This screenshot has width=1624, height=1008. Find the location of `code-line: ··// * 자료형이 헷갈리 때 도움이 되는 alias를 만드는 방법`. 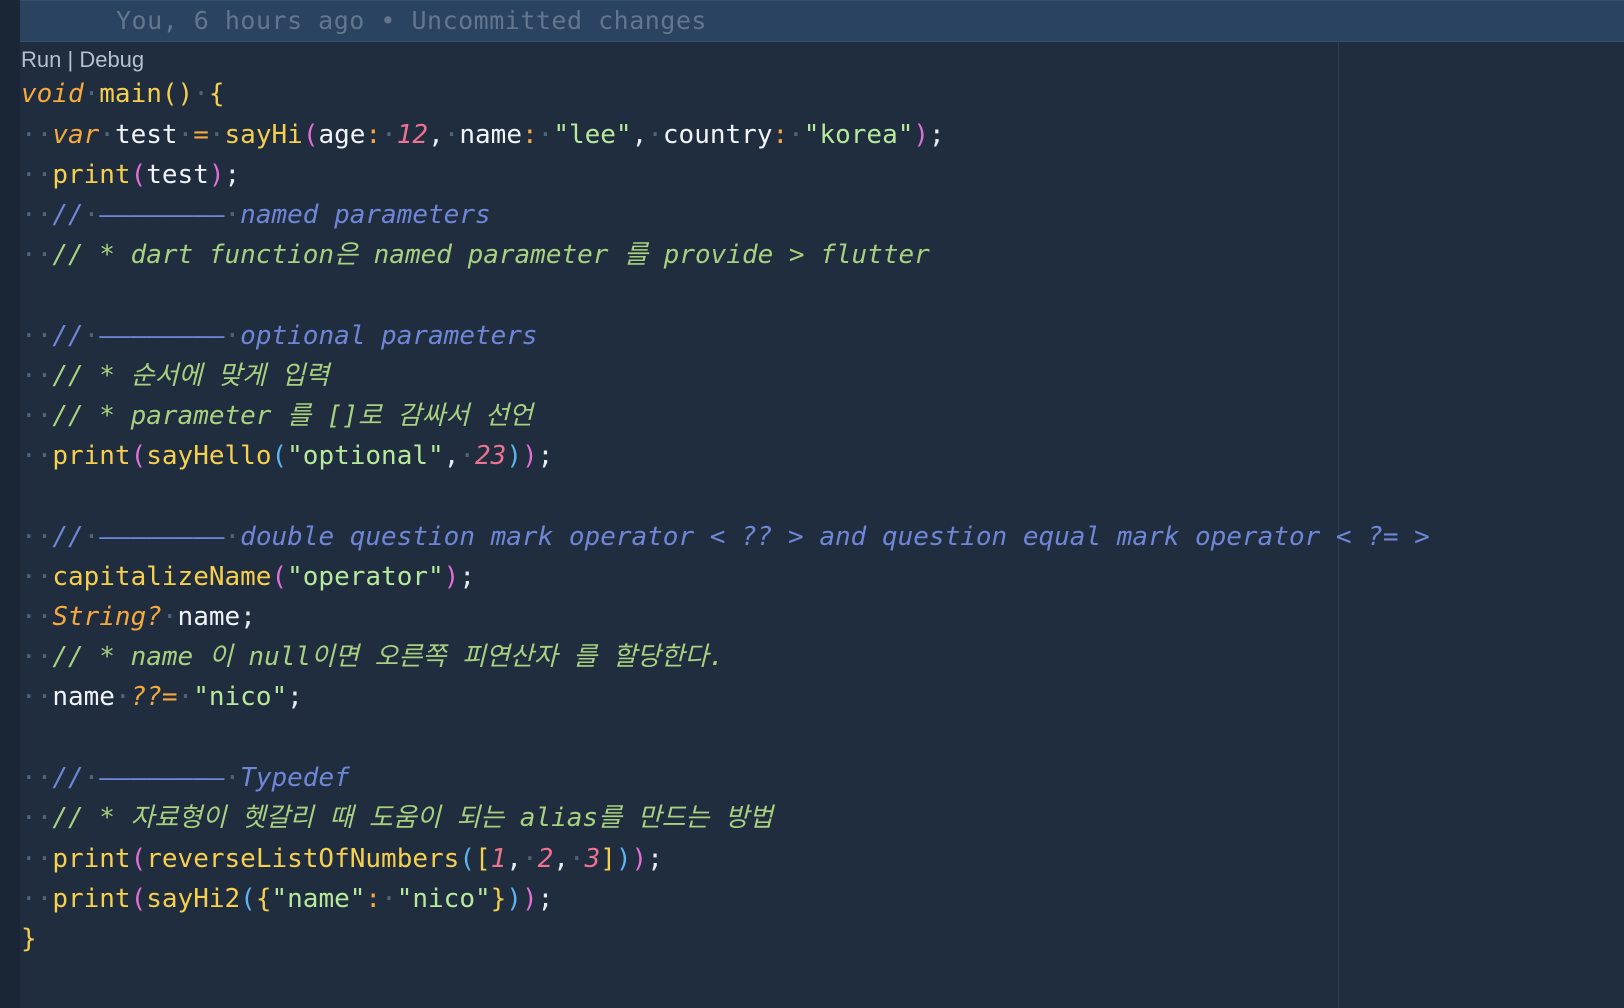

code-line: ··// * 자료형이 헷갈리 때 도움이 되는 alias를 만드는 방법 is located at coordinates (397, 818).